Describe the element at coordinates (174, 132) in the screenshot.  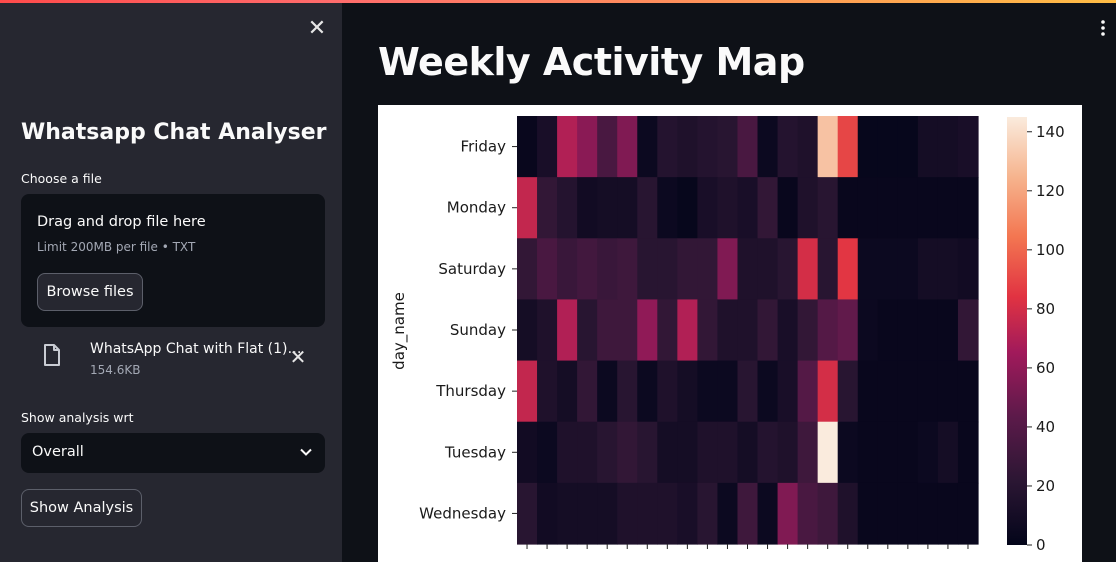
I see `sidebar-title: Whatsapp Chat Analyser` at that location.